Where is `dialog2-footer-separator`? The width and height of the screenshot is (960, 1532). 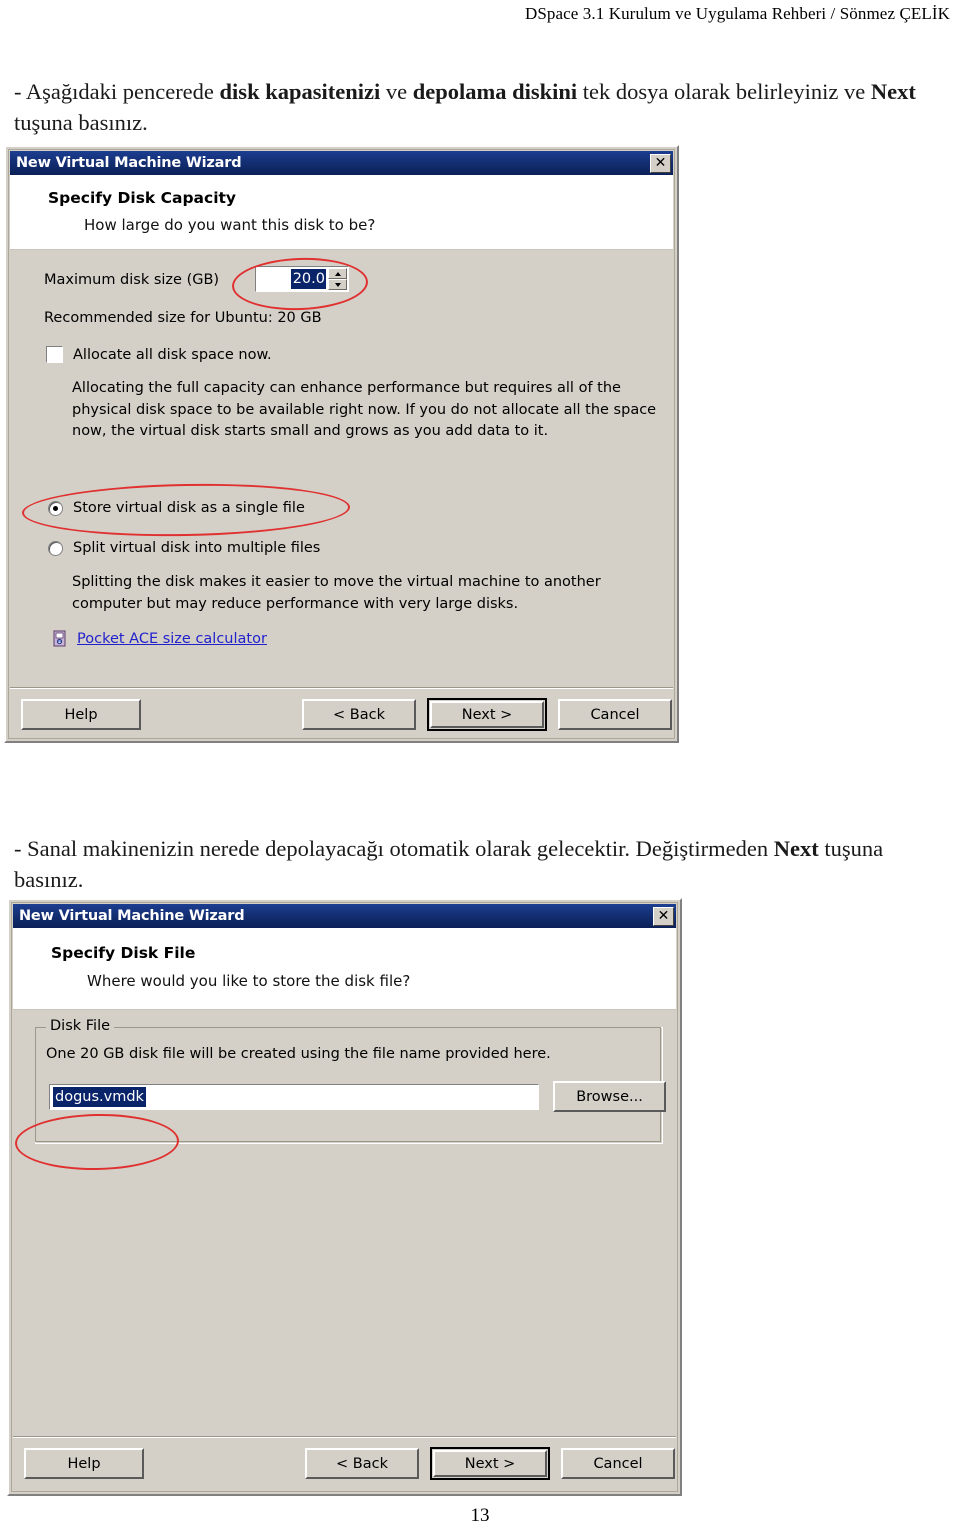
dialog2-footer-separator is located at coordinates (344, 1437).